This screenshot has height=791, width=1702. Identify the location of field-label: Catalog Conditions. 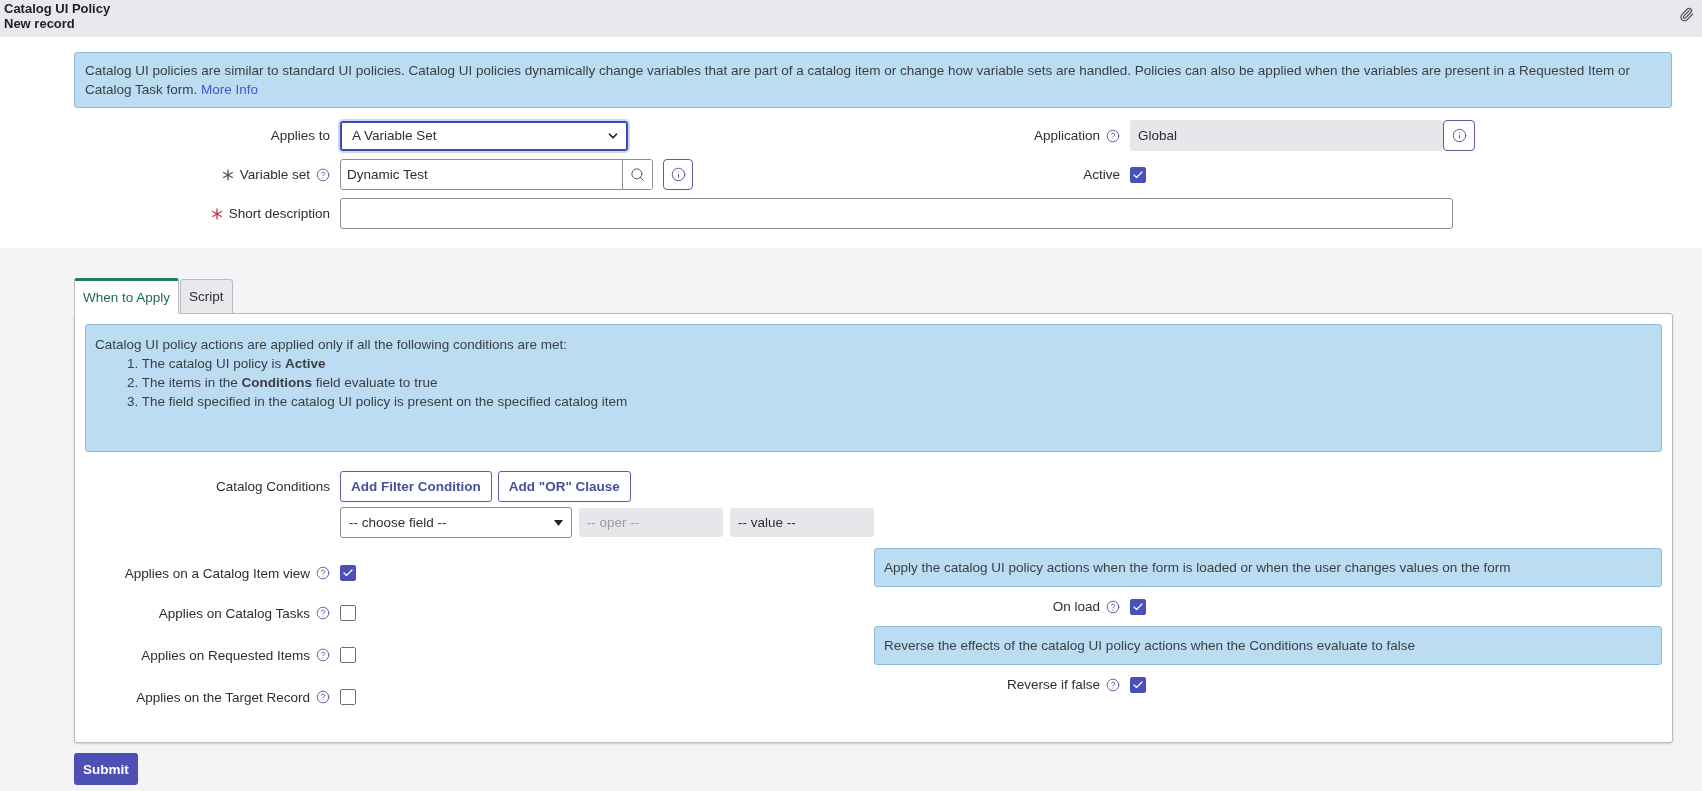
(272, 486).